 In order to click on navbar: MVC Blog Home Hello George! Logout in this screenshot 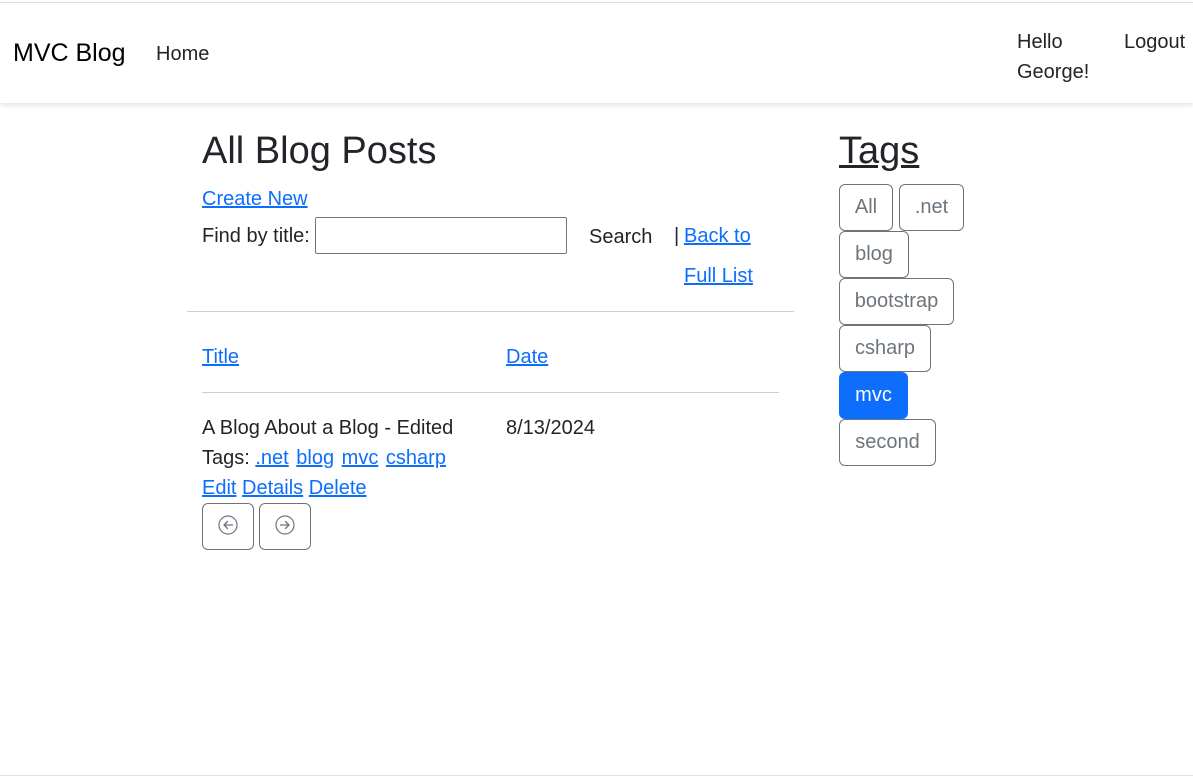, I will do `click(596, 53)`.